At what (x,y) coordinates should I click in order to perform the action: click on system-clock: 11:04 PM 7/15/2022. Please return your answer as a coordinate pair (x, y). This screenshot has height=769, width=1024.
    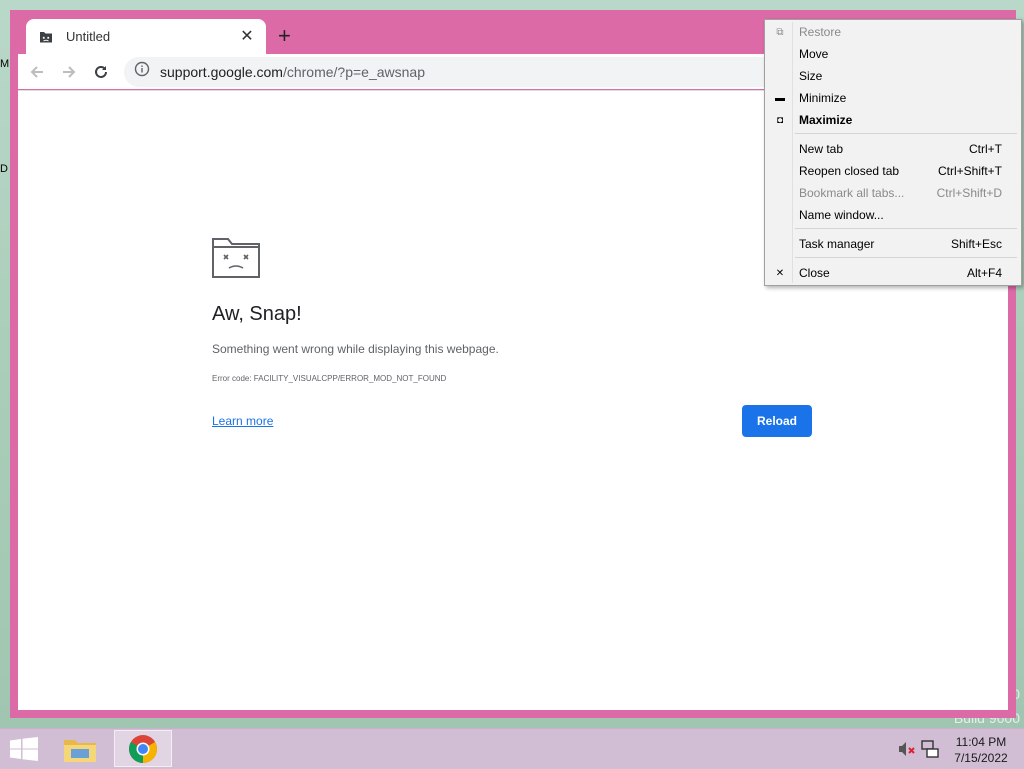
    Looking at the image, I should click on (981, 750).